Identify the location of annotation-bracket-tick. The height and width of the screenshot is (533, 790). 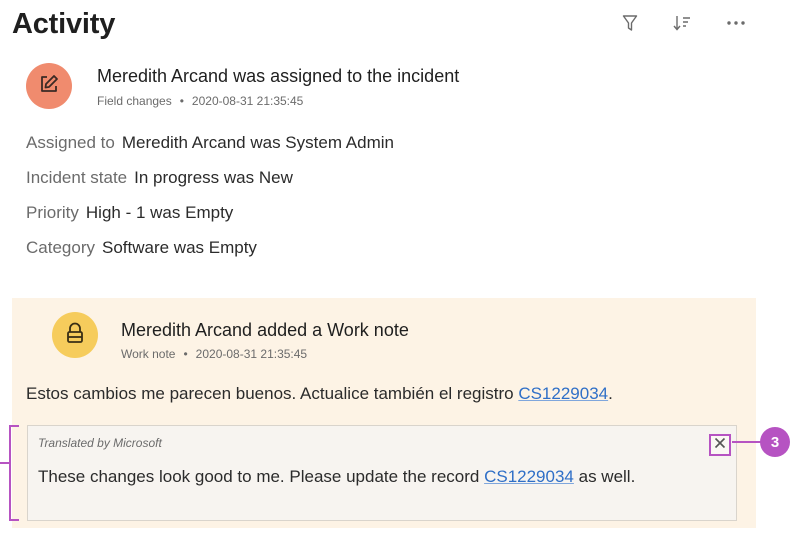
(4, 463).